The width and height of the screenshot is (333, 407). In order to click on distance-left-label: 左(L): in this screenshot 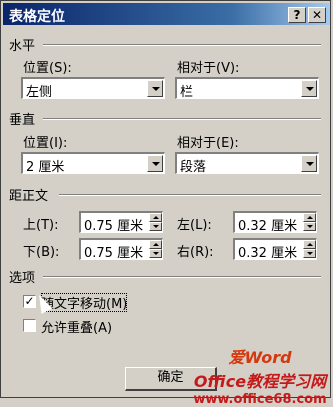, I will do `click(194, 225)`.